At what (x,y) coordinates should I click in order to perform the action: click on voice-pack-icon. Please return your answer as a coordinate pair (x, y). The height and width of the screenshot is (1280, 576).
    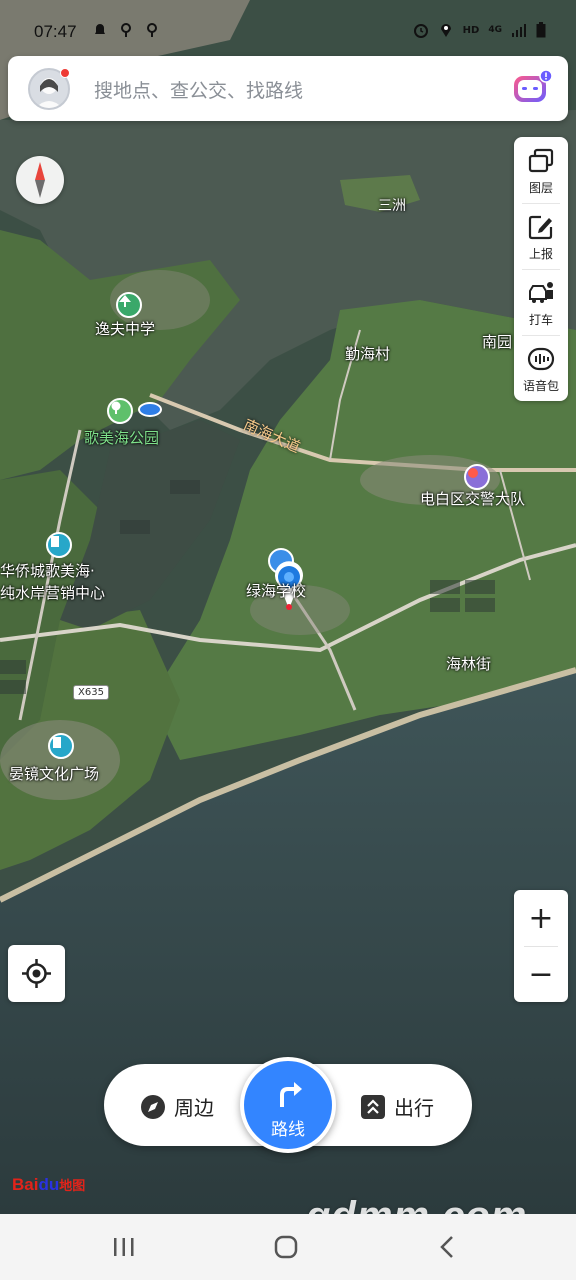
    Looking at the image, I should click on (541, 359).